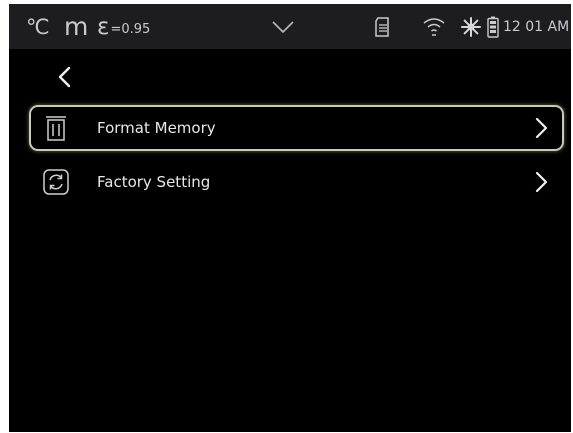  I want to click on temperature-unit: ℃, so click(38, 26).